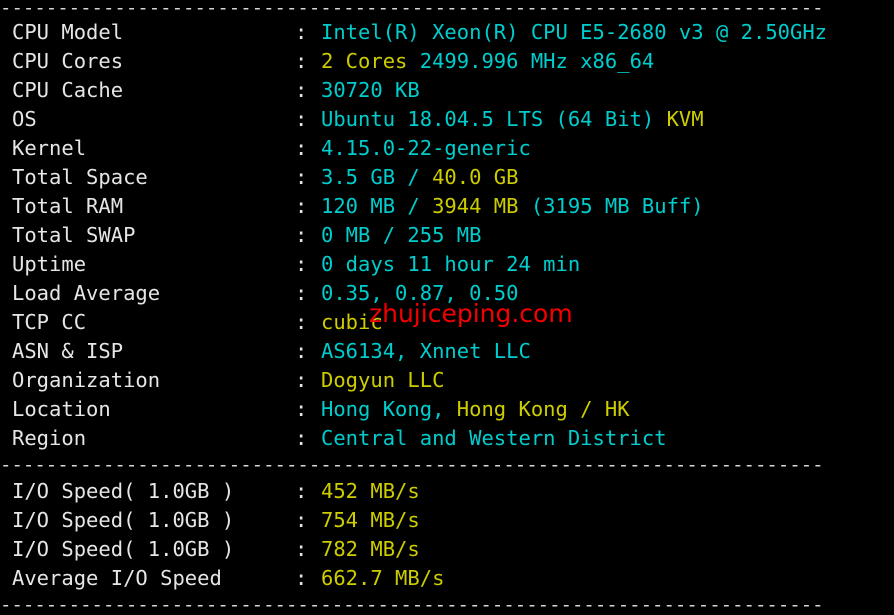 The width and height of the screenshot is (894, 615). I want to click on io-speed-value-segment: 754 MB/s, so click(370, 520).